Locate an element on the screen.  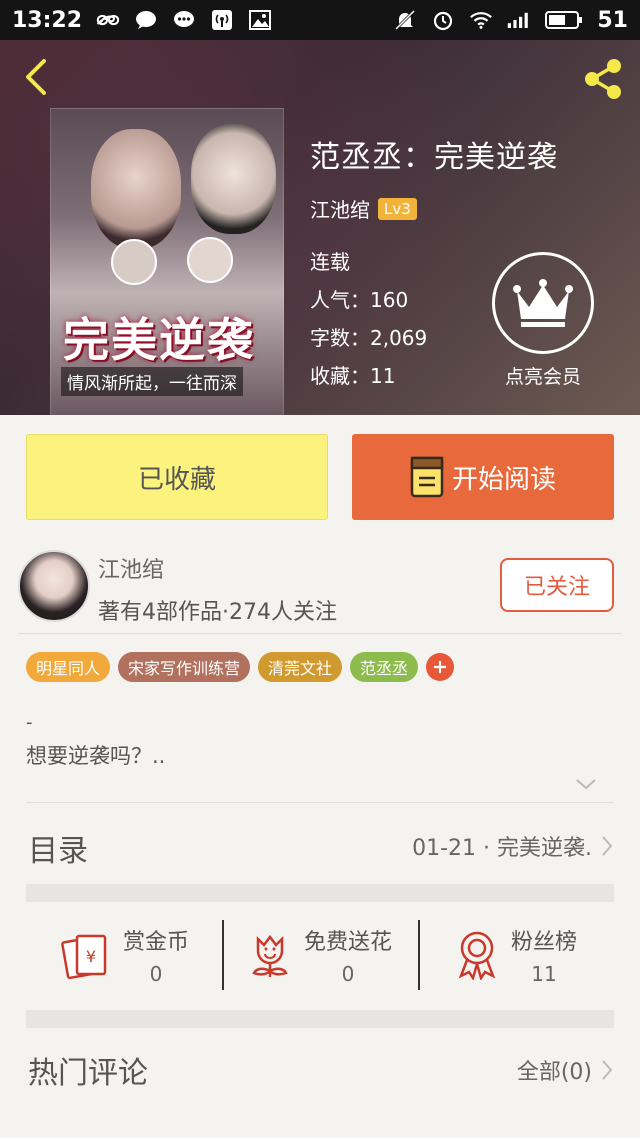
stat-fan-ranking: 粉丝榜 11 is located at coordinates (516, 955).